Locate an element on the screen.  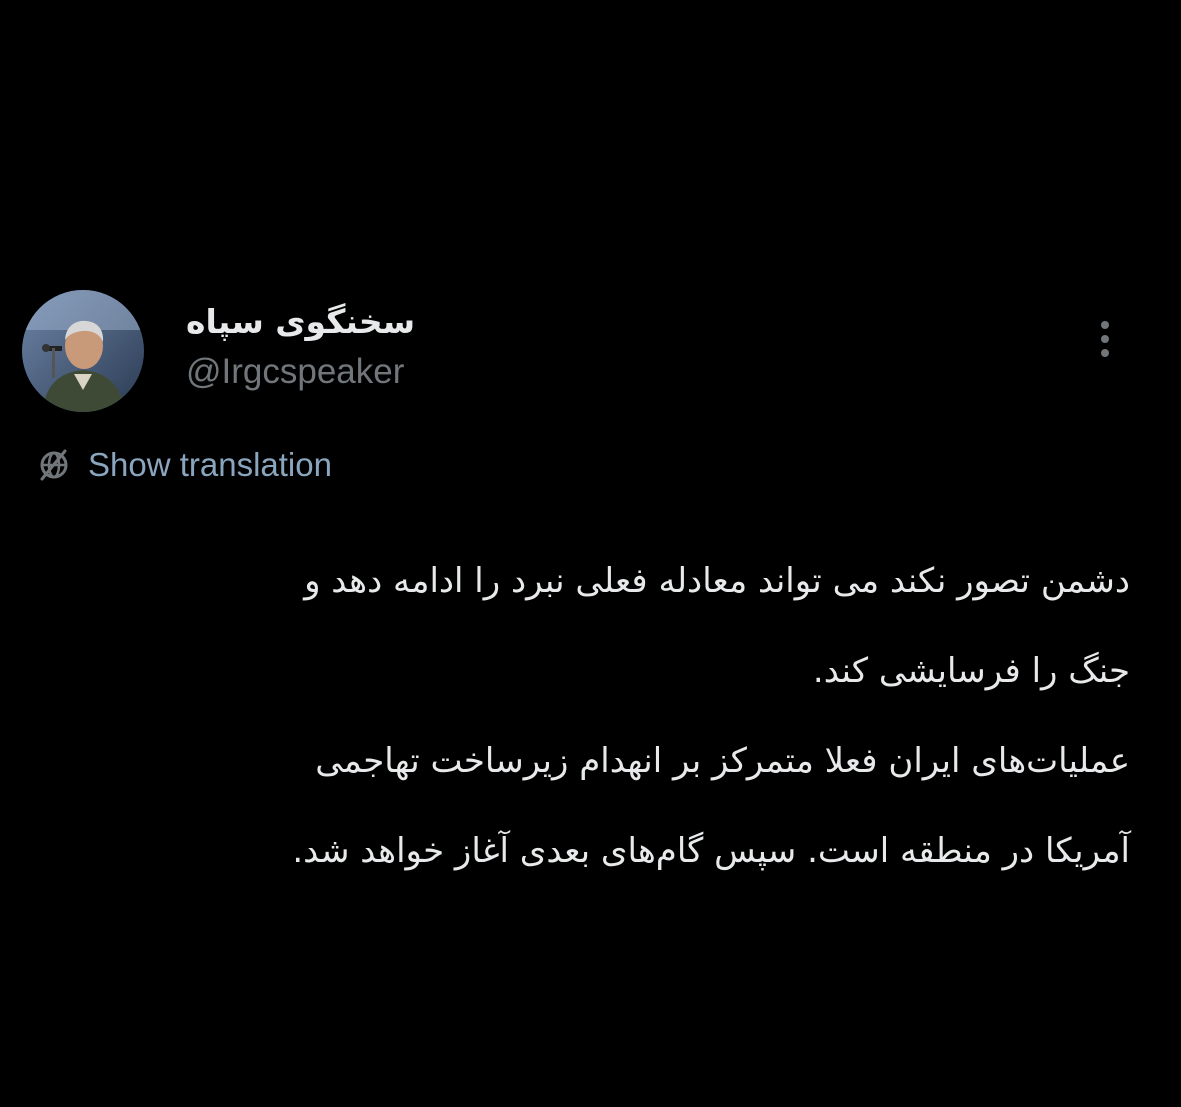
globe-icon is located at coordinates (54, 465).